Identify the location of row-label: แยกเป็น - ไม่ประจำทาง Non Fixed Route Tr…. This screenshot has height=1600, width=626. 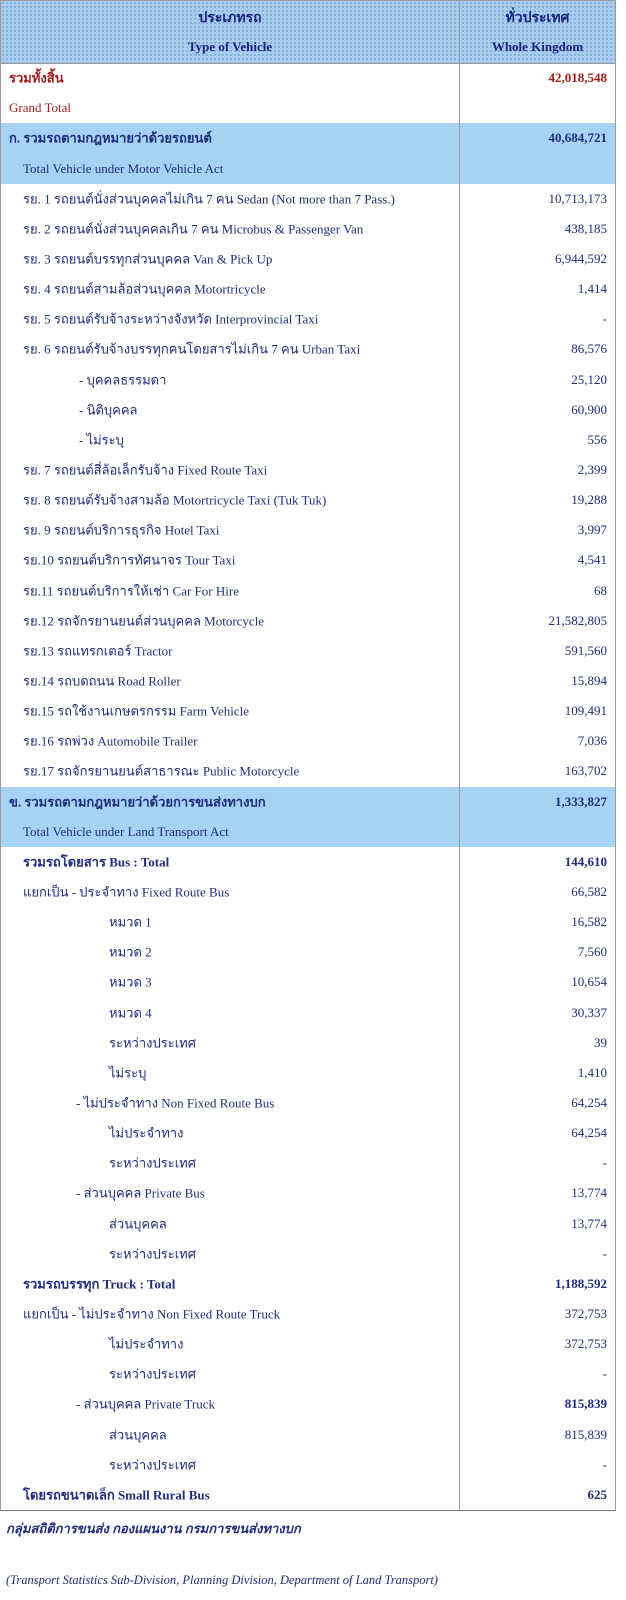
(152, 1314).